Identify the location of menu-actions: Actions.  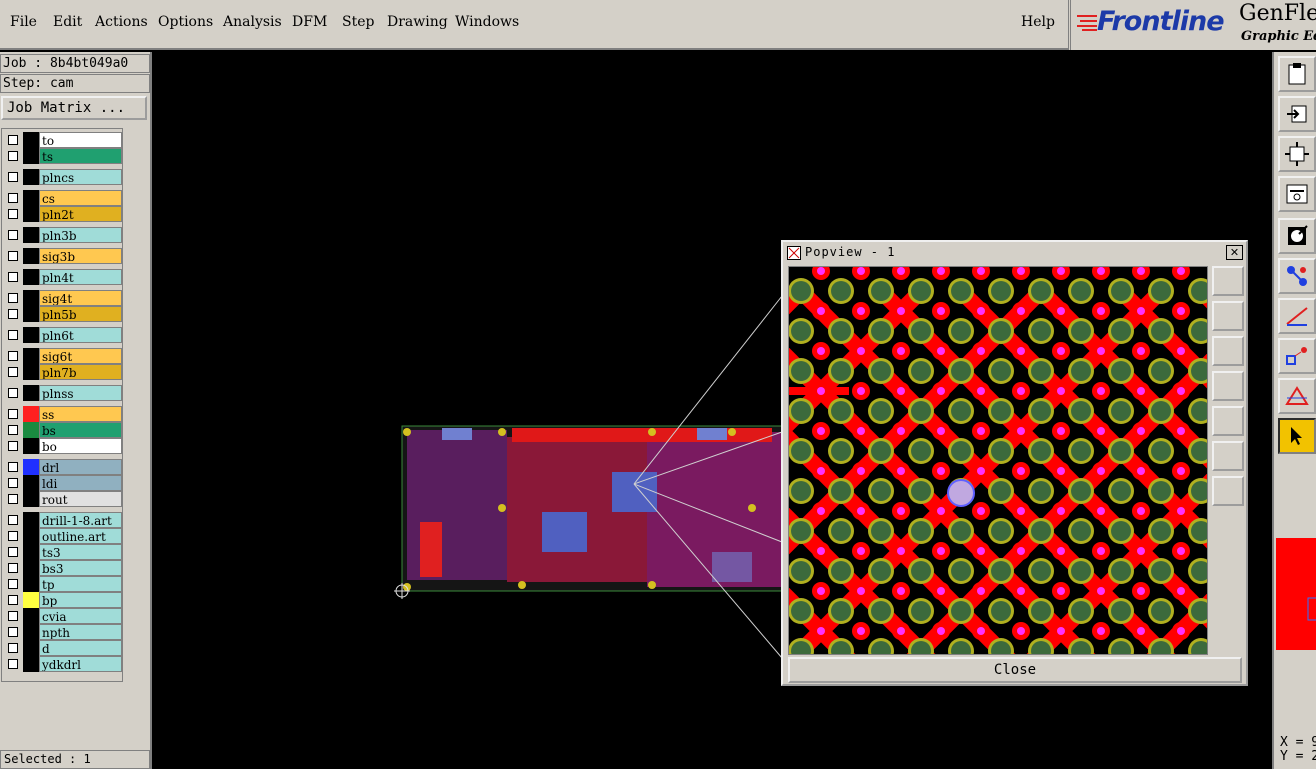
(121, 22).